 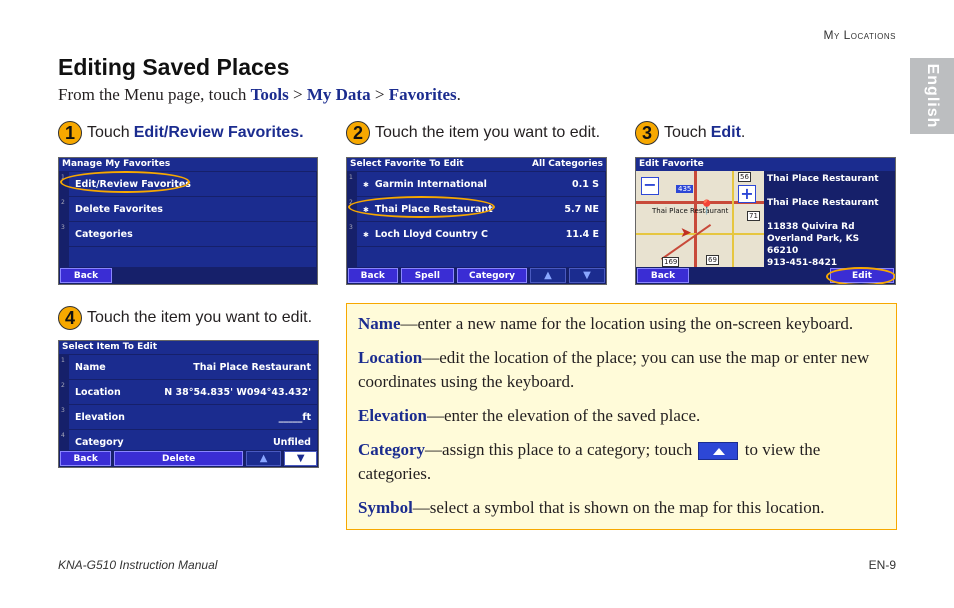 What do you see at coordinates (154, 94) in the screenshot?
I see `intro-prefix: From the Menu page, touch` at bounding box center [154, 94].